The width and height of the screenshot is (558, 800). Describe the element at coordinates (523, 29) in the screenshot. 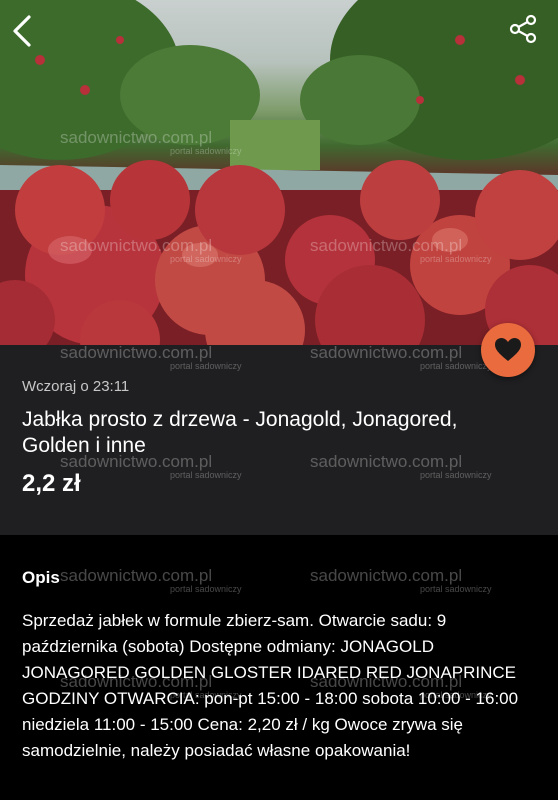

I see `share-icon` at that location.